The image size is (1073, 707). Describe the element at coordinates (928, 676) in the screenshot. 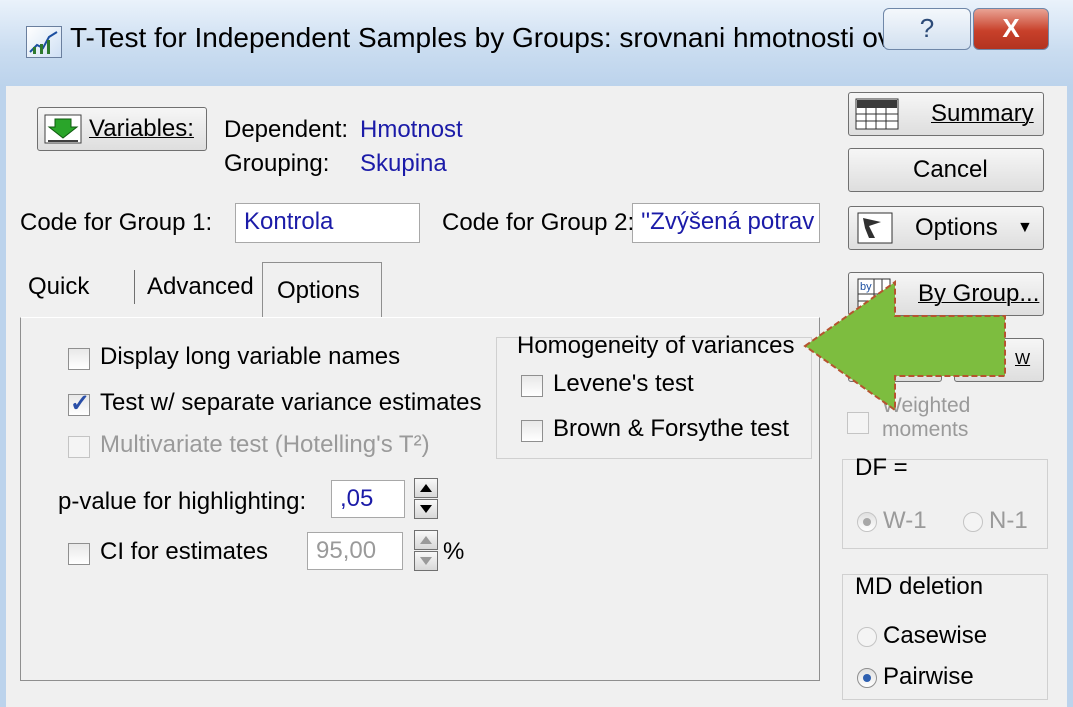

I see `md-pairwise-label: Pairwise` at that location.